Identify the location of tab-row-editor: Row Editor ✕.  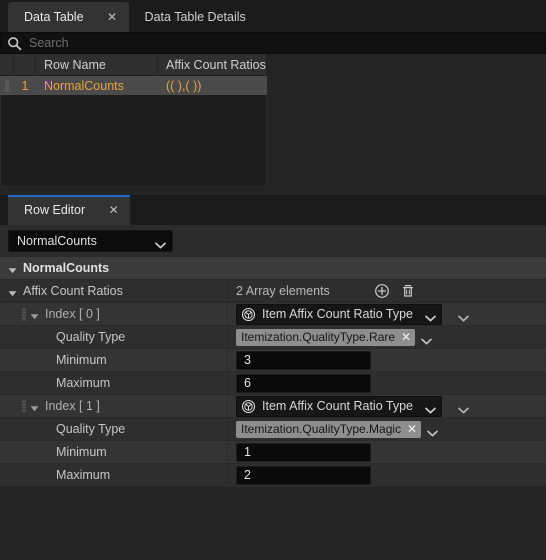
(69, 210).